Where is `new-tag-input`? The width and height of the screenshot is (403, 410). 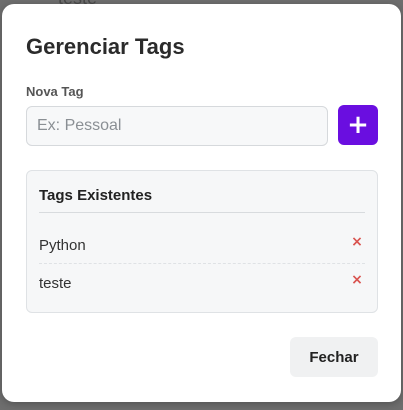
new-tag-input is located at coordinates (177, 126).